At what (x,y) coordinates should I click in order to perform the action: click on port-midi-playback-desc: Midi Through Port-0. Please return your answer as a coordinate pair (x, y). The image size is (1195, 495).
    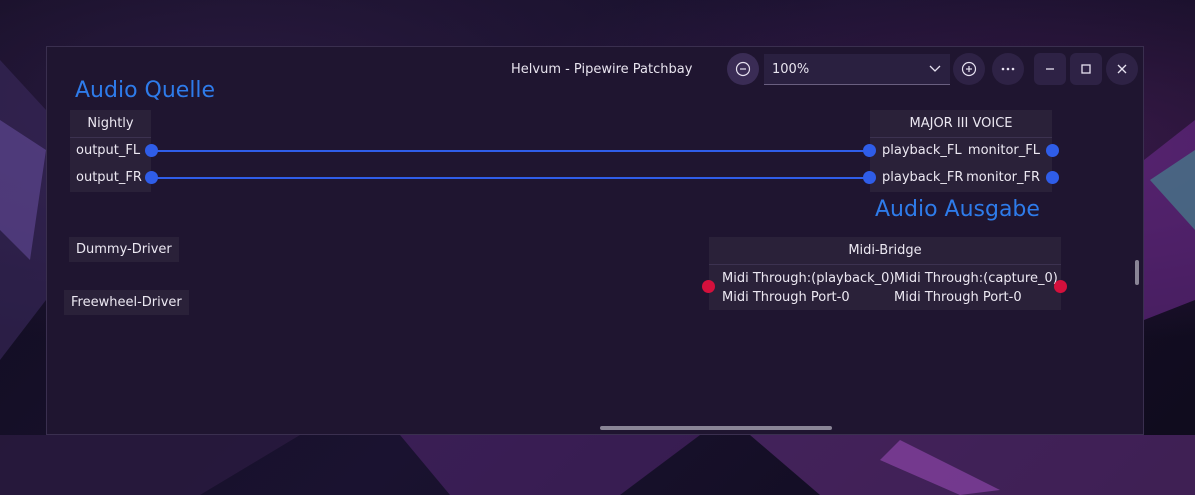
    Looking at the image, I should click on (786, 297).